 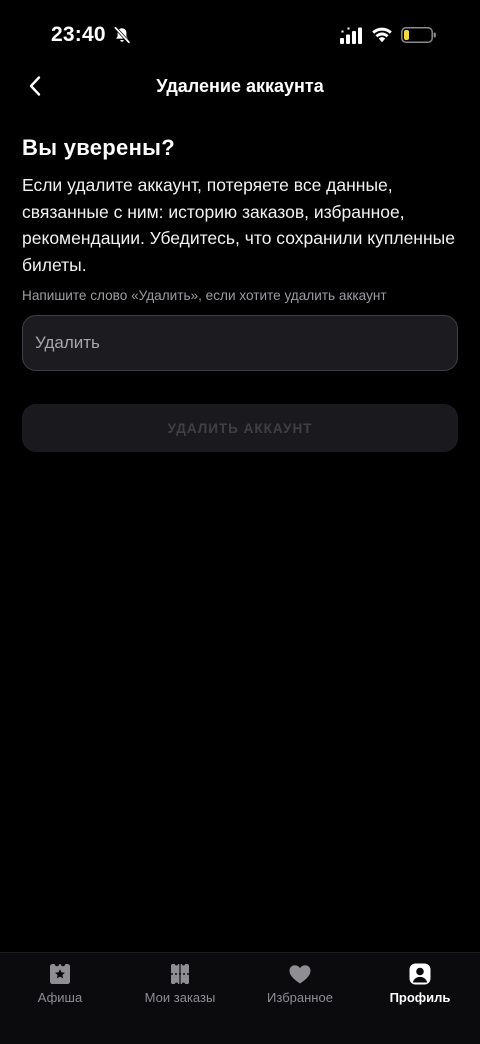 What do you see at coordinates (78, 34) in the screenshot?
I see `status-time: 23:40` at bounding box center [78, 34].